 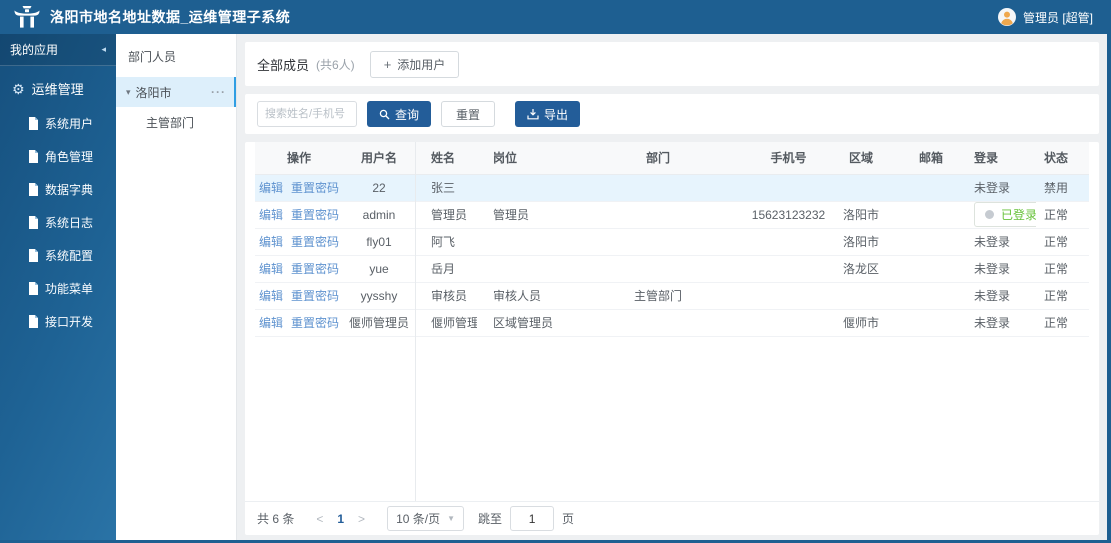 I want to click on sidebar-item: 系统配置, so click(x=58, y=255).